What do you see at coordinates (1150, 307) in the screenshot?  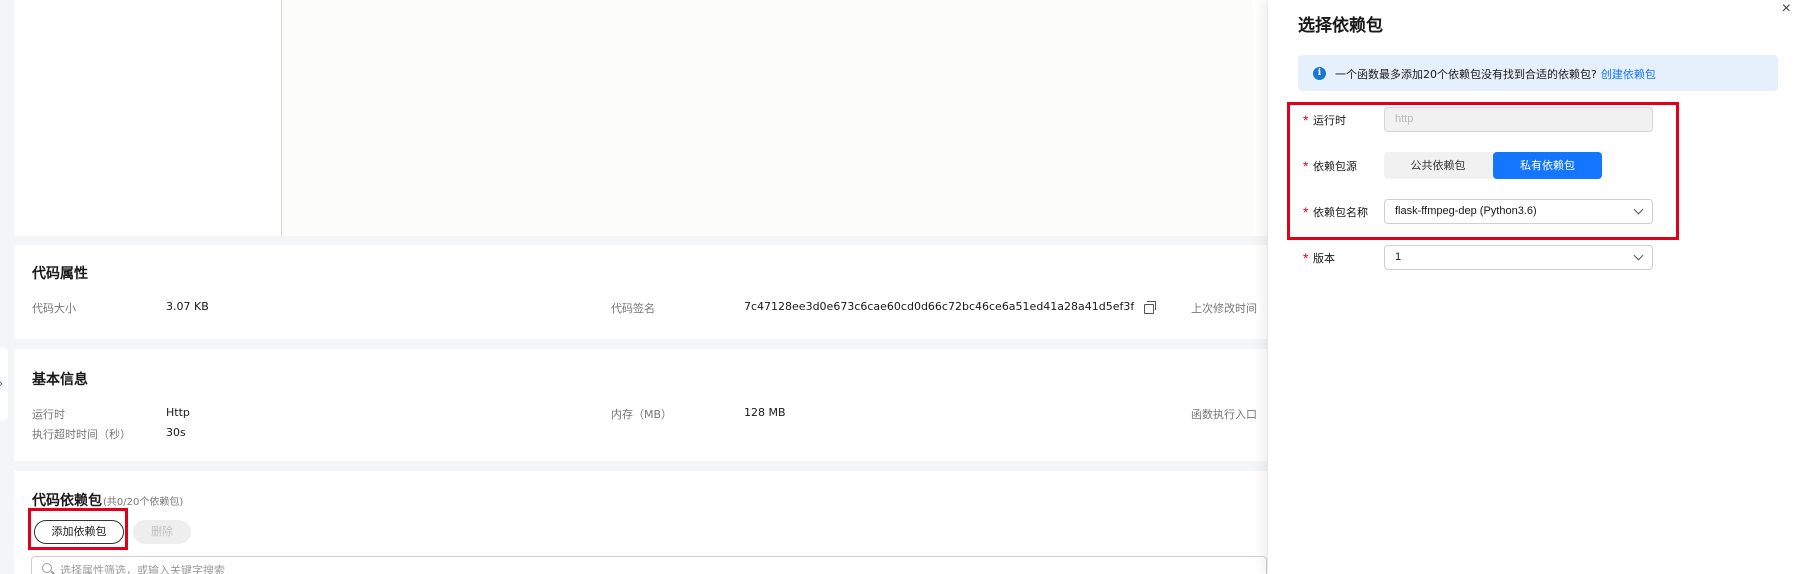 I see `copy-icon` at bounding box center [1150, 307].